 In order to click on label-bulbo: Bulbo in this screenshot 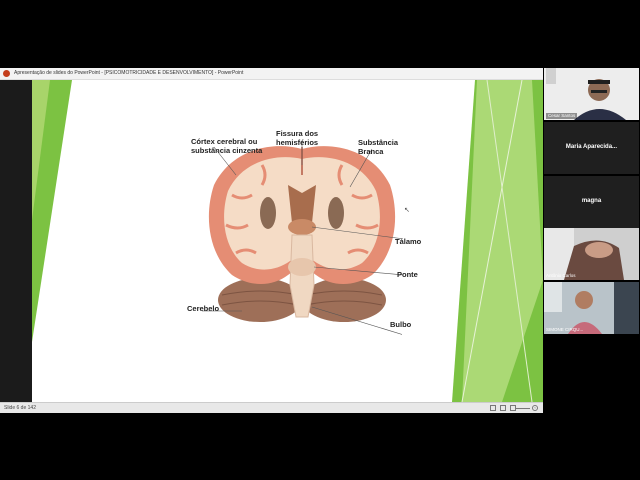, I will do `click(401, 324)`.